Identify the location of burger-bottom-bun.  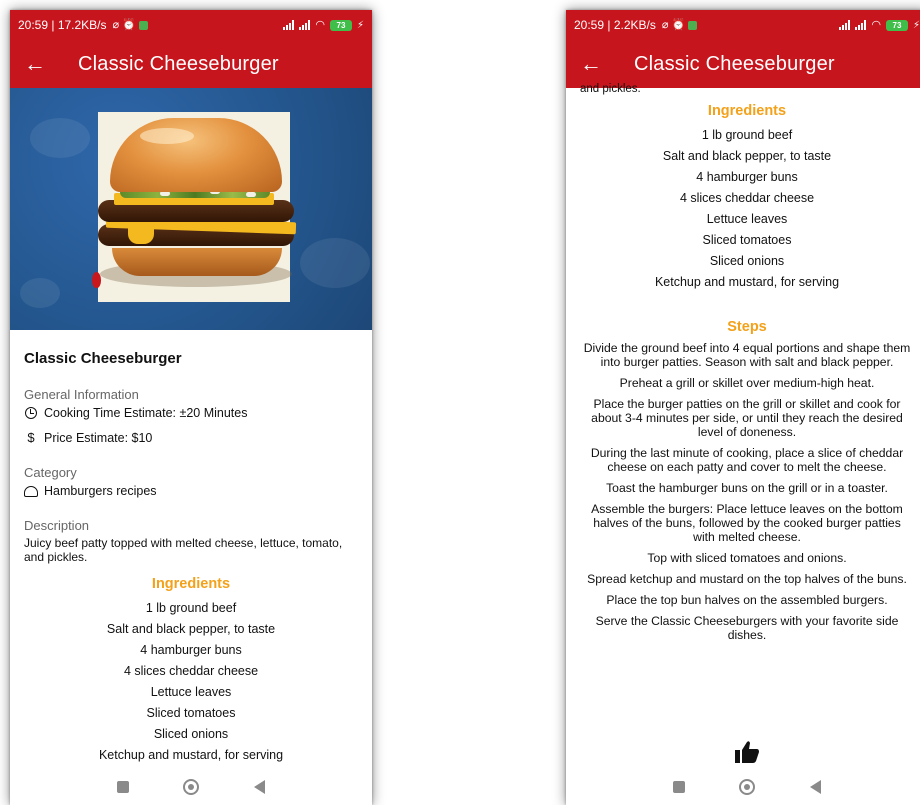
(197, 262).